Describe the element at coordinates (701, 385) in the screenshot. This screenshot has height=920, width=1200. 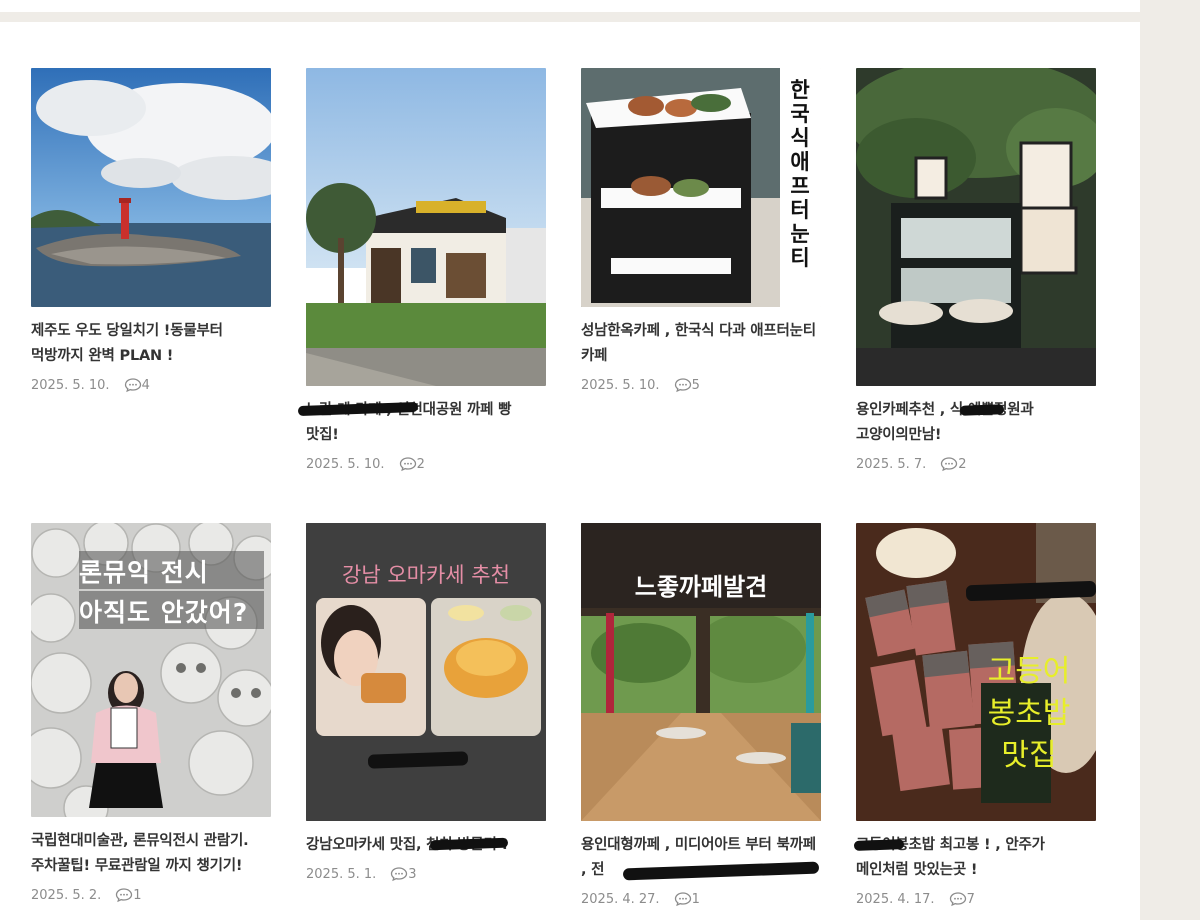
I see `post-meta: 2025. 5. 10. 5` at that location.